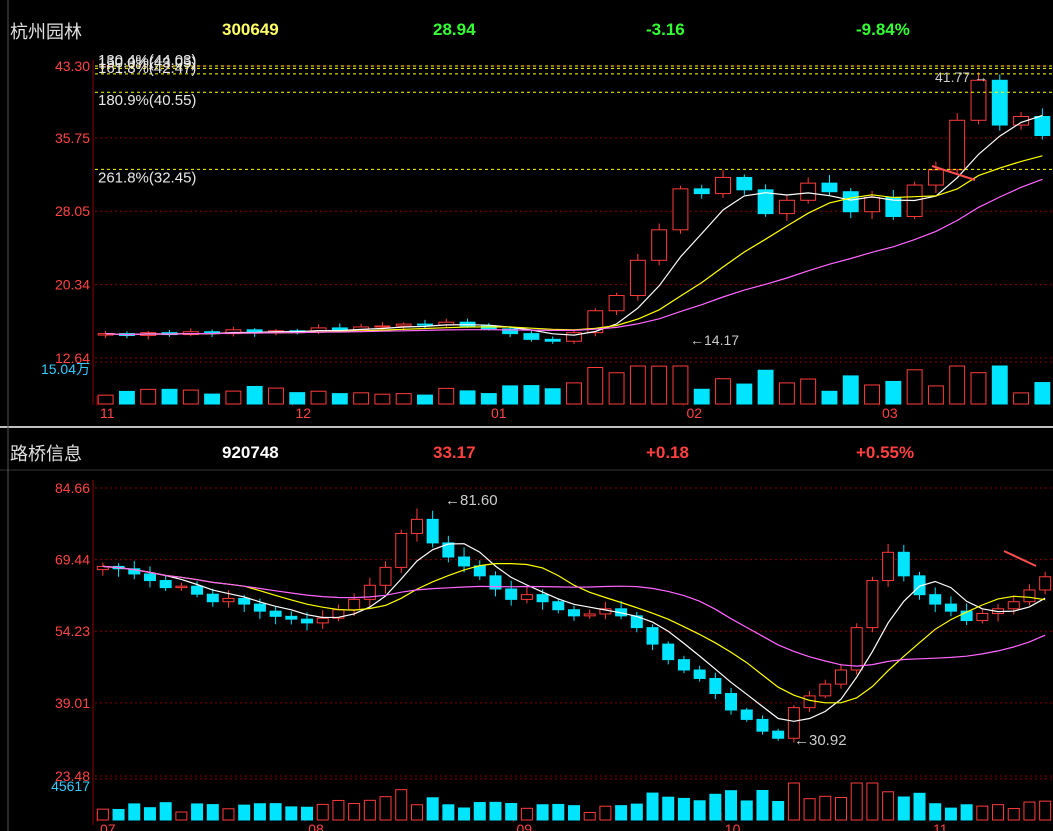 The width and height of the screenshot is (1053, 831). Describe the element at coordinates (733, 826) in the screenshot. I see `x-tick-label: 10` at that location.